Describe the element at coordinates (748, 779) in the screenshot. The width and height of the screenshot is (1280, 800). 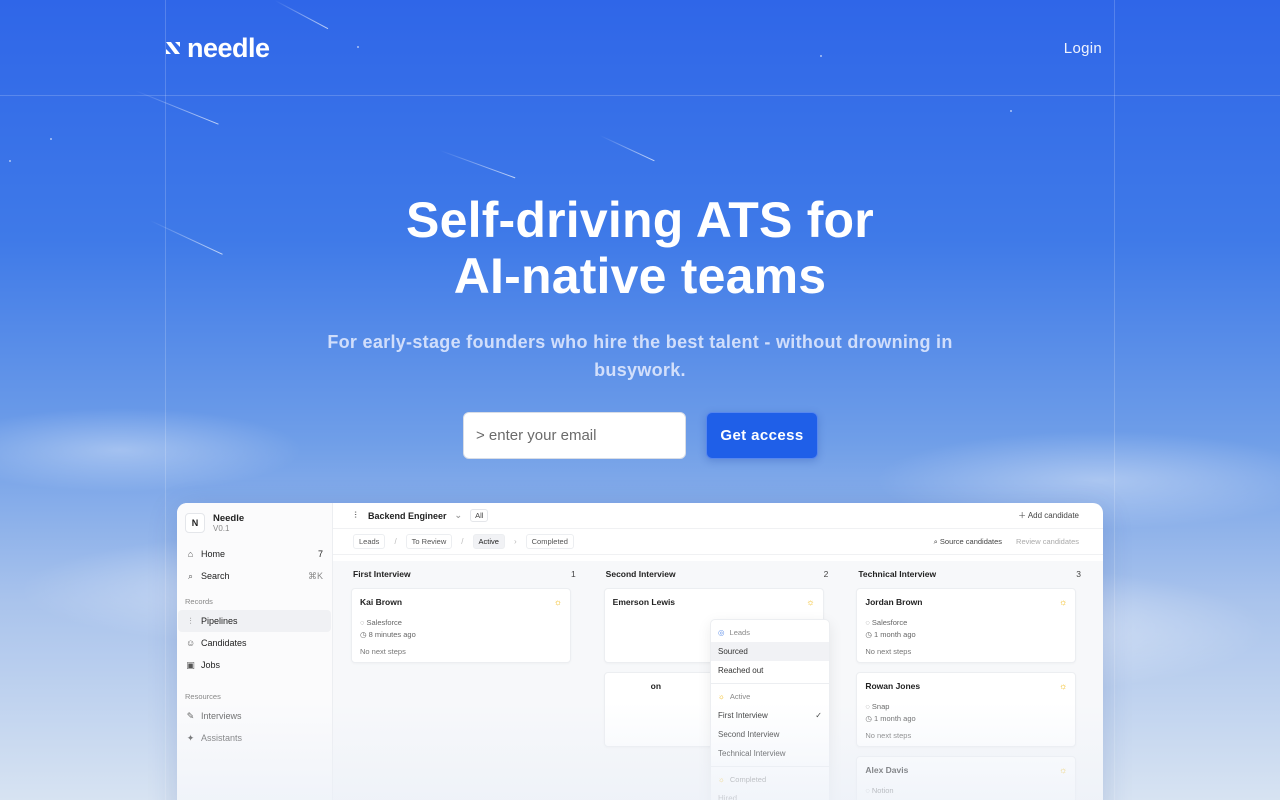
I see `dropdown-group-label: Completed` at that location.